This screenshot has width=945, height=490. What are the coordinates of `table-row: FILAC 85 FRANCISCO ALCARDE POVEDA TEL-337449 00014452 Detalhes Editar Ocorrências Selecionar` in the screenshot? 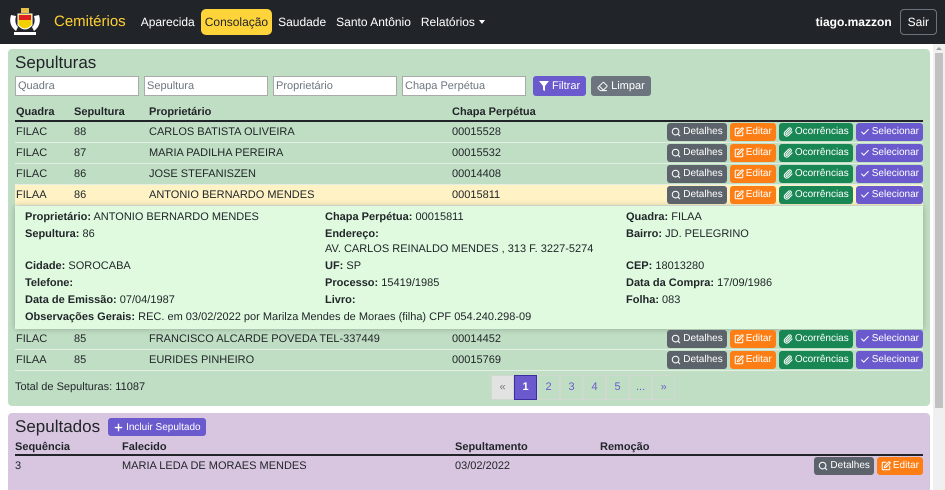 It's located at (469, 339).